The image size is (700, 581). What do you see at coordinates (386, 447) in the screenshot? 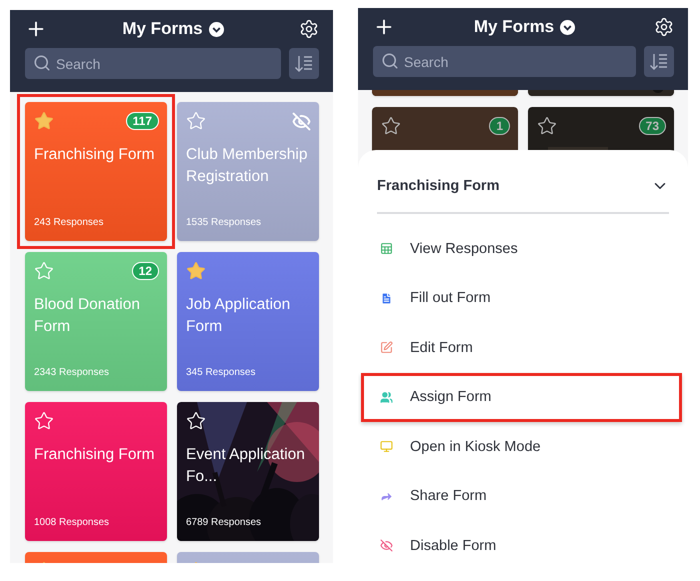
I see `monitor-icon` at bounding box center [386, 447].